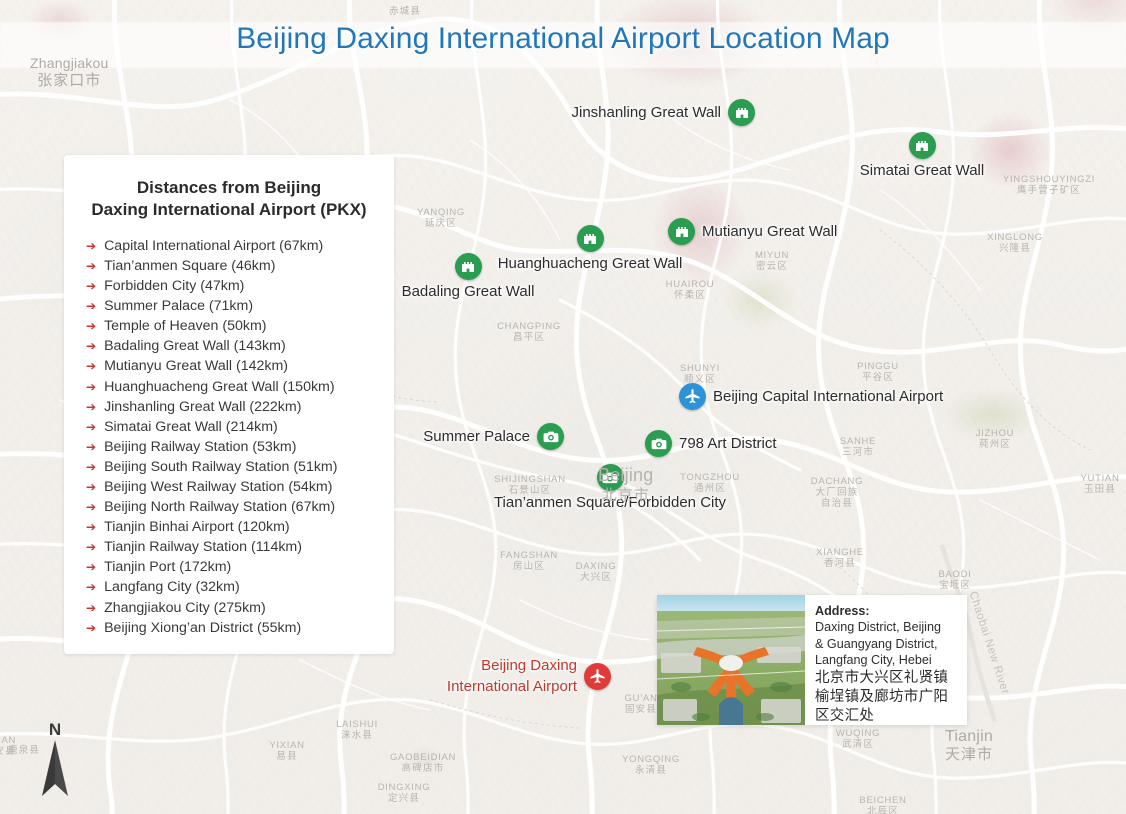  I want to click on district-label-cn: 北辰区, so click(883, 810).